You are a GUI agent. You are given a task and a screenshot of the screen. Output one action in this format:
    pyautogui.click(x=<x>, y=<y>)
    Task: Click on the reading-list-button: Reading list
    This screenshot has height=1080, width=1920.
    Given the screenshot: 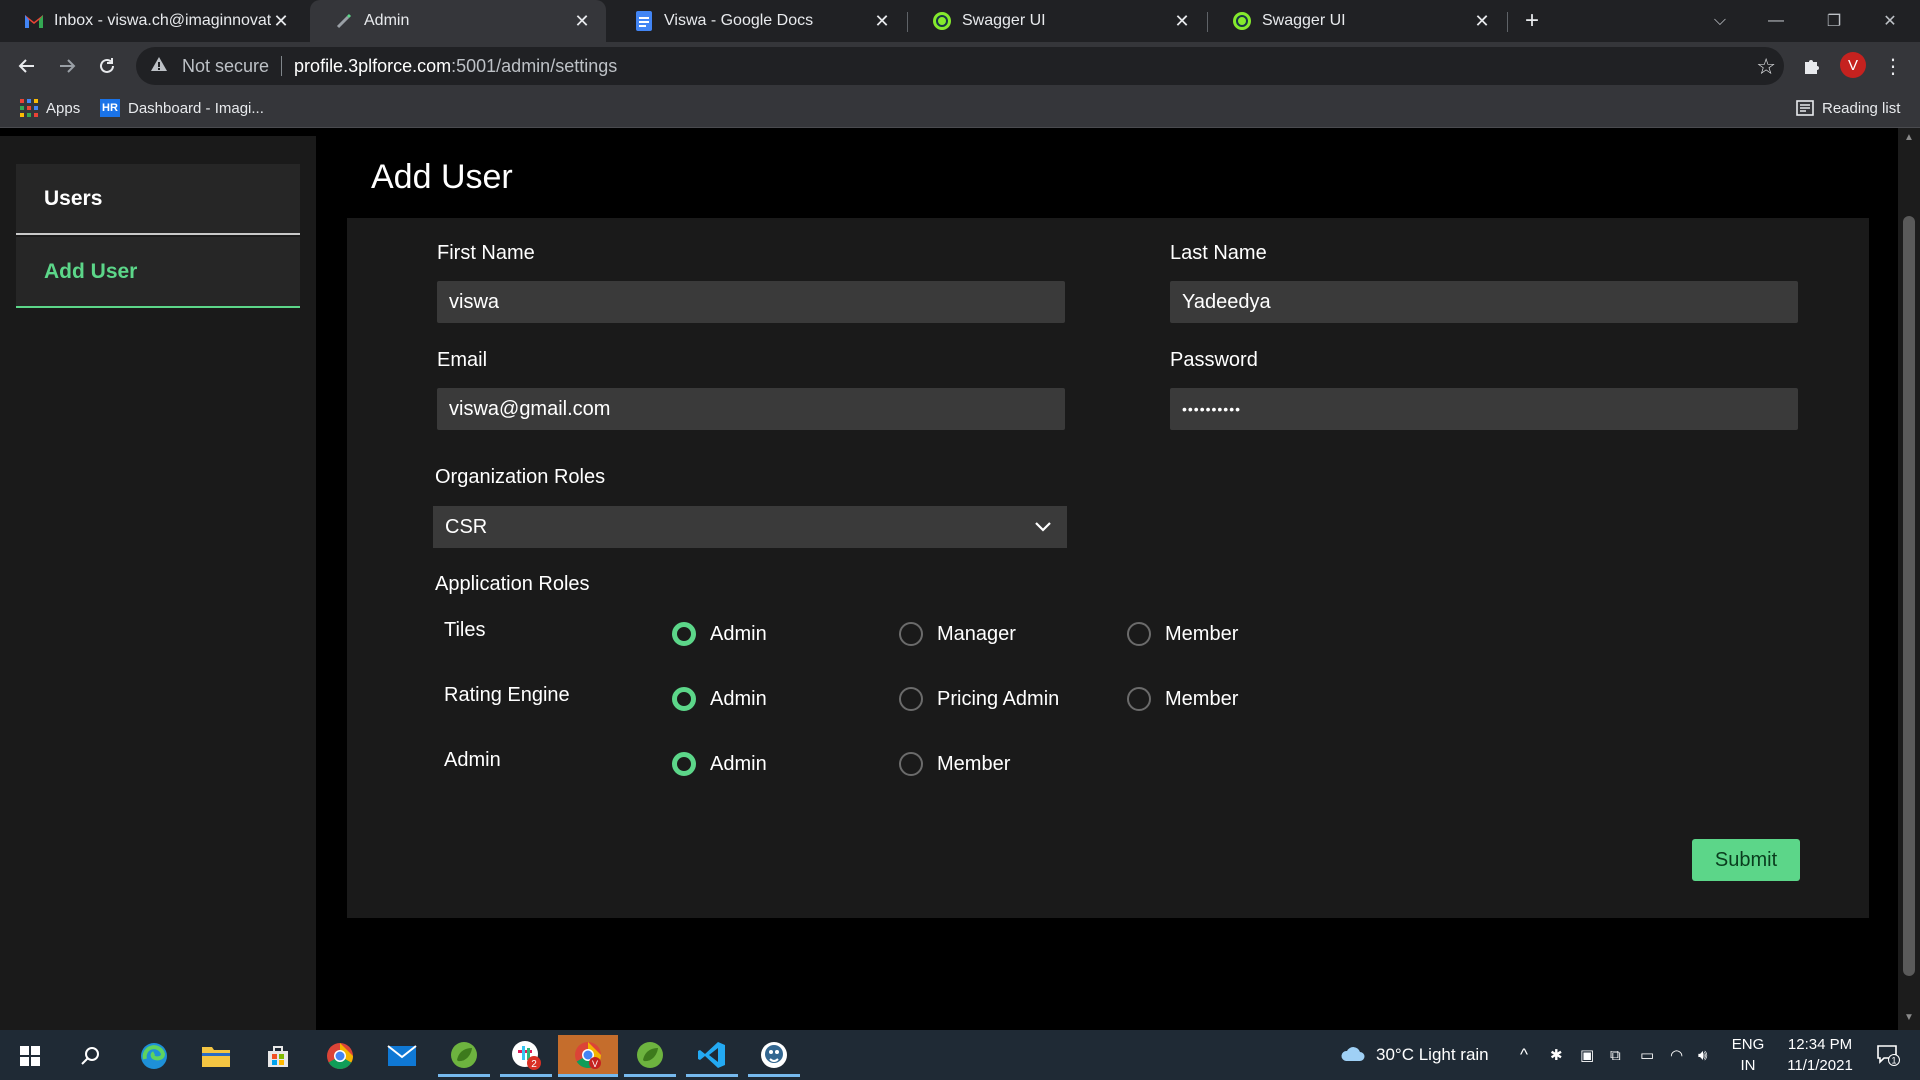 What is the action you would take?
    pyautogui.click(x=1848, y=108)
    